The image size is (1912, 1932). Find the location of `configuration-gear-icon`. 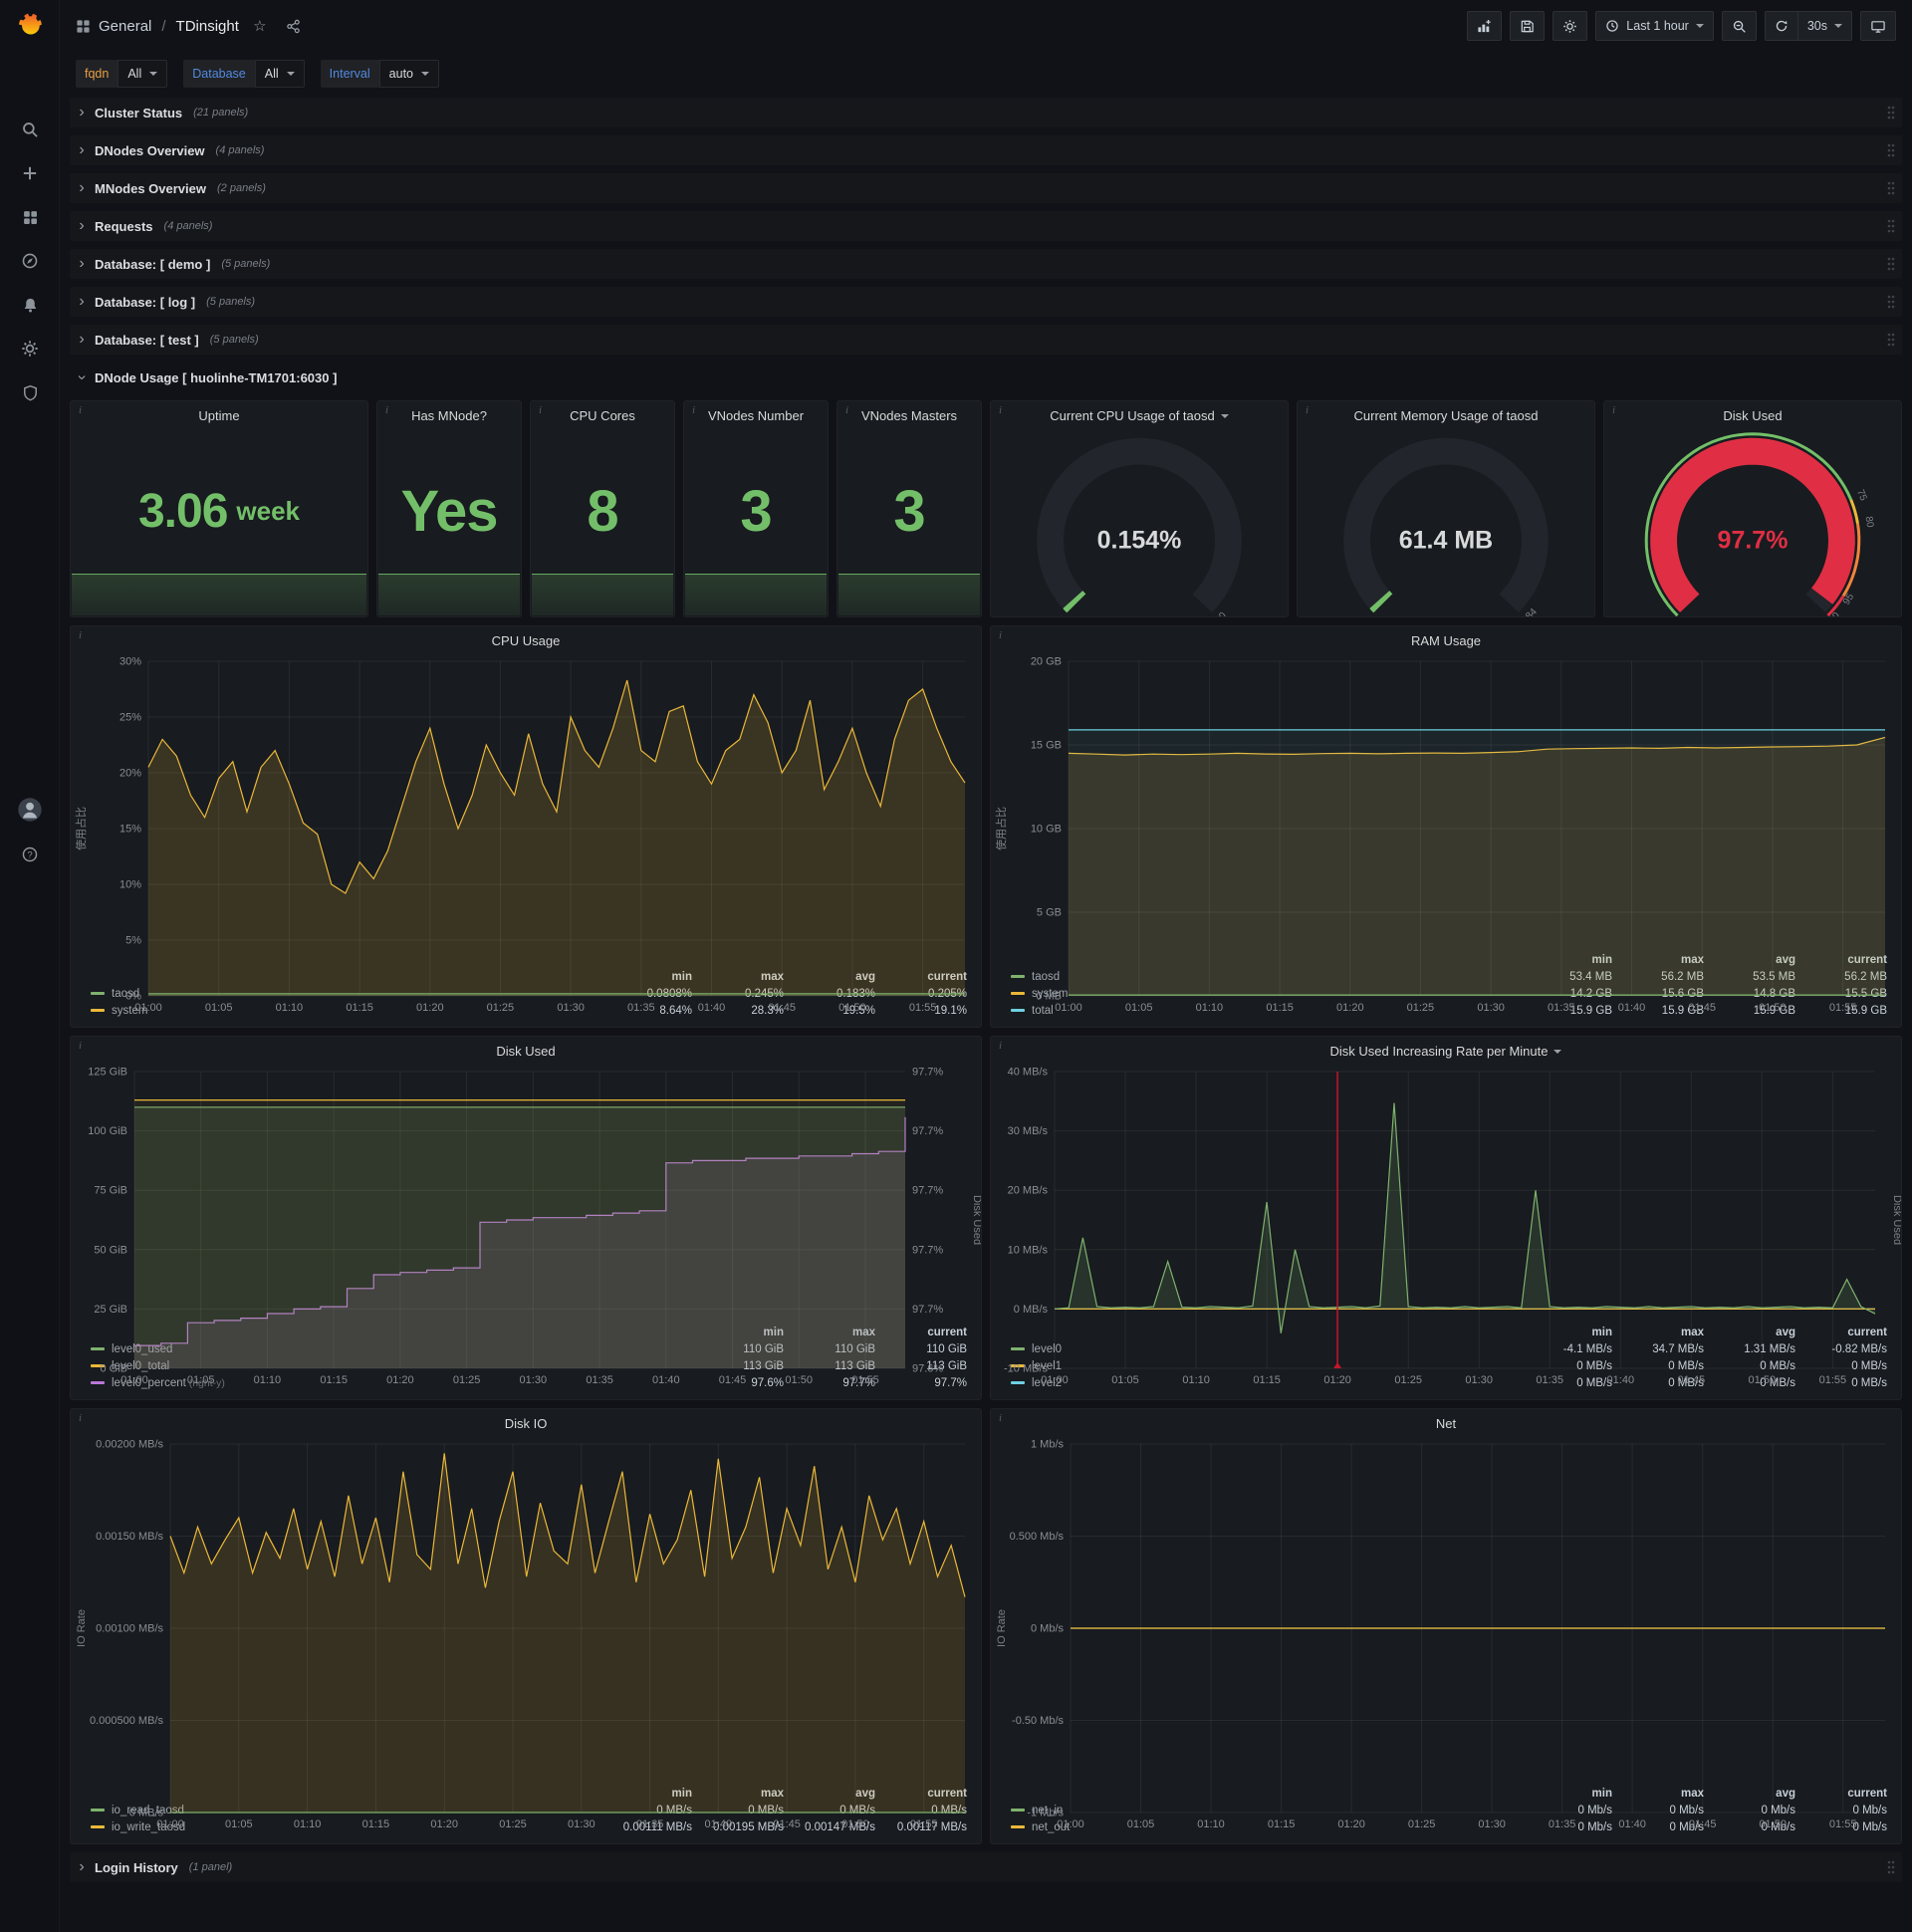

configuration-gear-icon is located at coordinates (30, 348).